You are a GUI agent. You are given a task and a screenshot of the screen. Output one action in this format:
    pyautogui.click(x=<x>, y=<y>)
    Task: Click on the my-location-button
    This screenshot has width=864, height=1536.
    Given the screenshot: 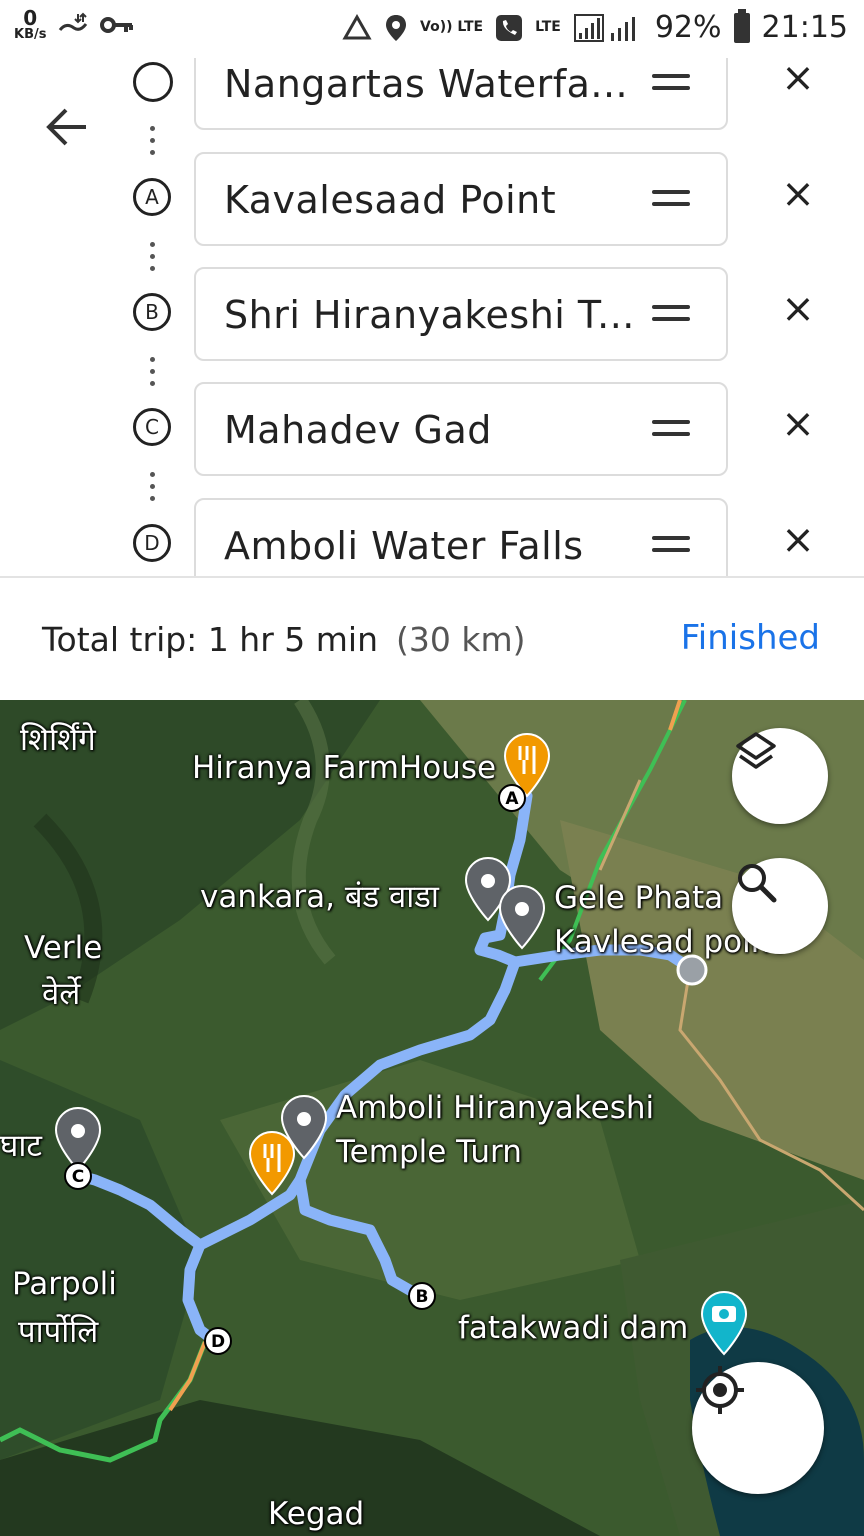 What is the action you would take?
    pyautogui.click(x=758, y=1428)
    